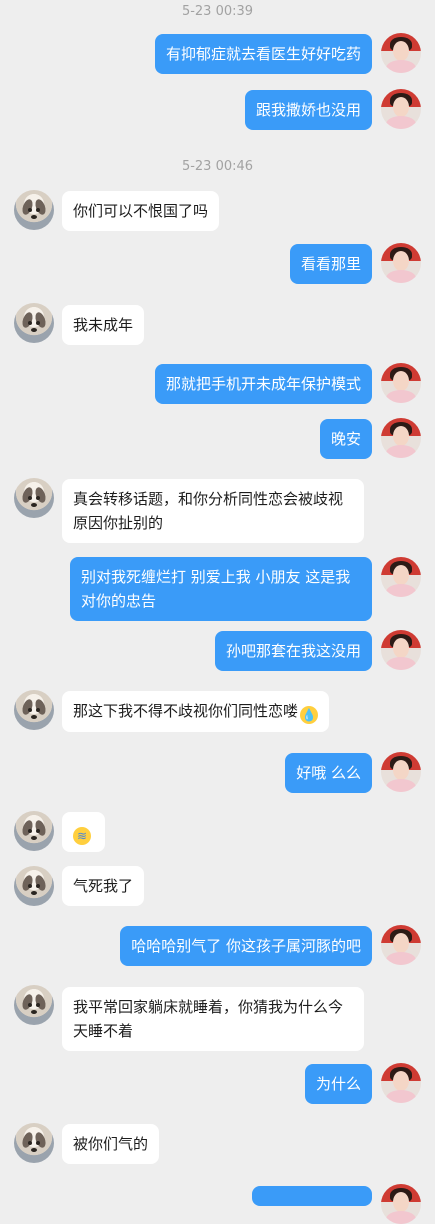 Image resolution: width=435 pixels, height=1224 pixels. What do you see at coordinates (328, 773) in the screenshot?
I see `message-bubble-outgoing: 好哦 么么` at bounding box center [328, 773].